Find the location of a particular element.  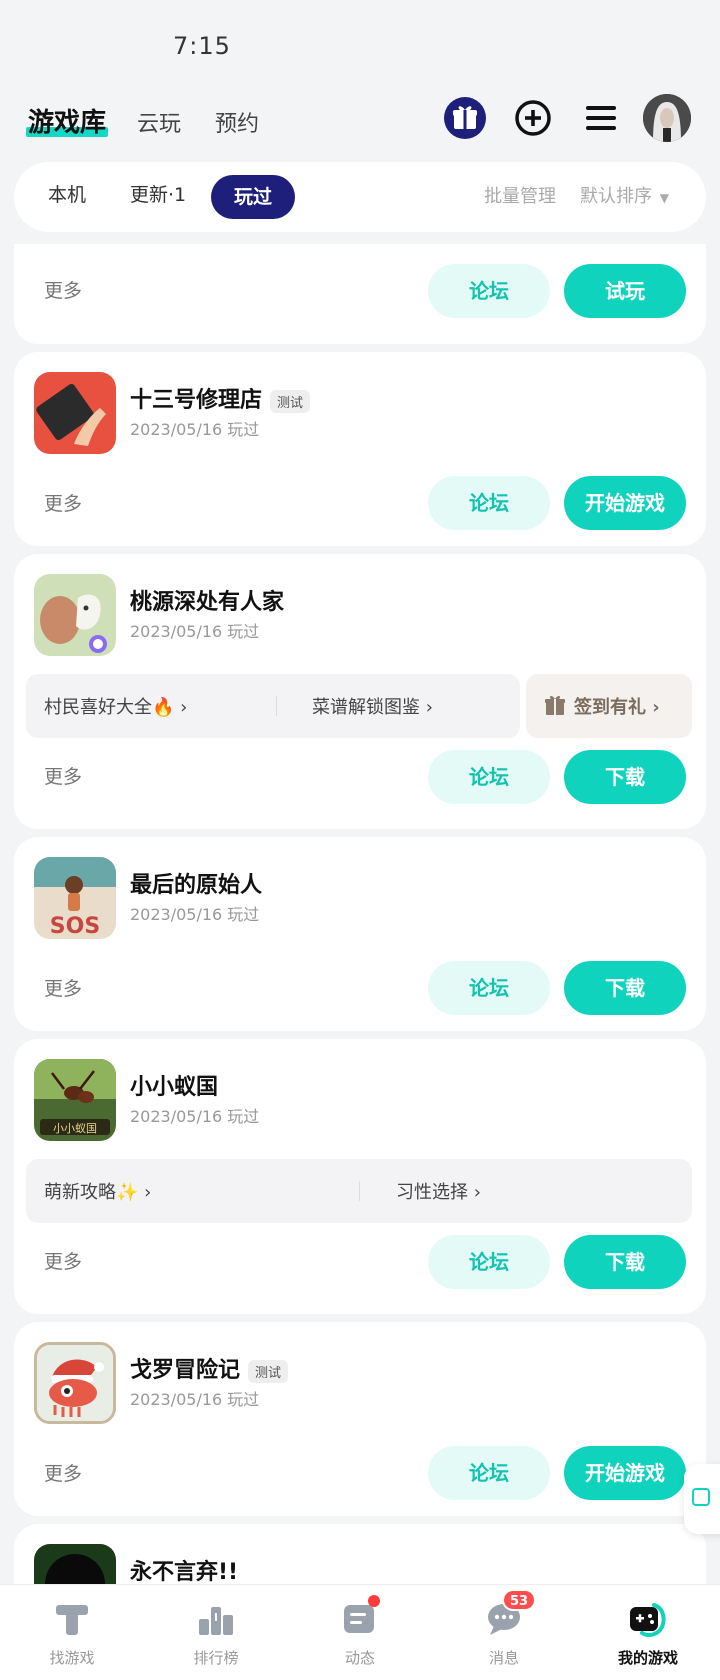

nav-ranking: 排行榜 is located at coordinates (216, 1632).